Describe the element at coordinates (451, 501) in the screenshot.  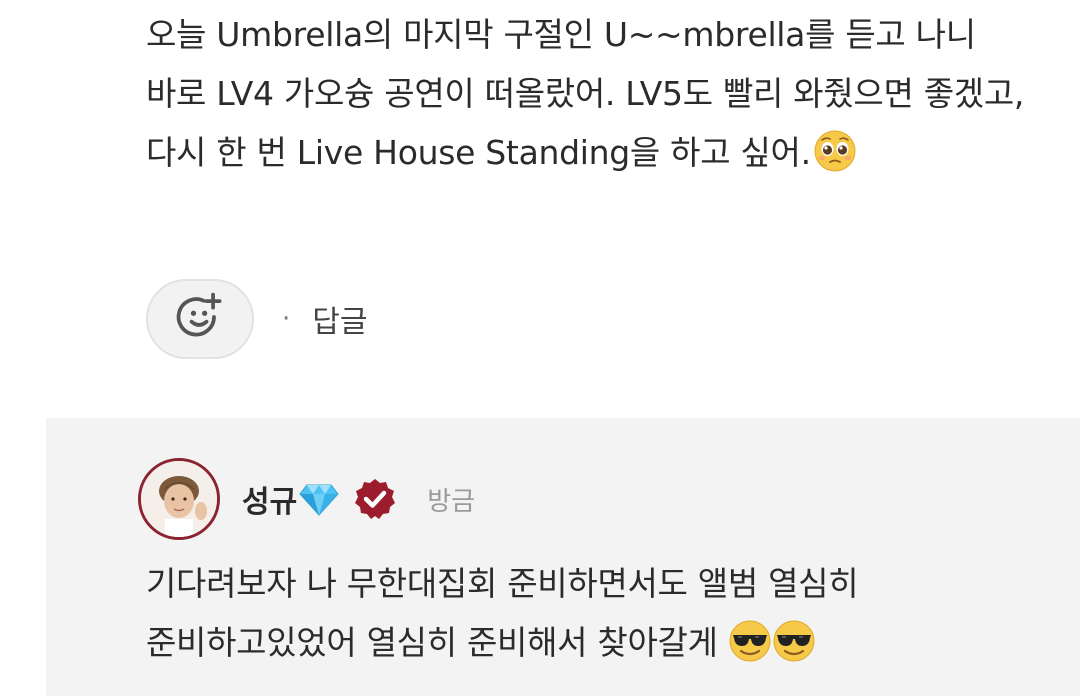
I see `reply-timestamp: 방금` at that location.